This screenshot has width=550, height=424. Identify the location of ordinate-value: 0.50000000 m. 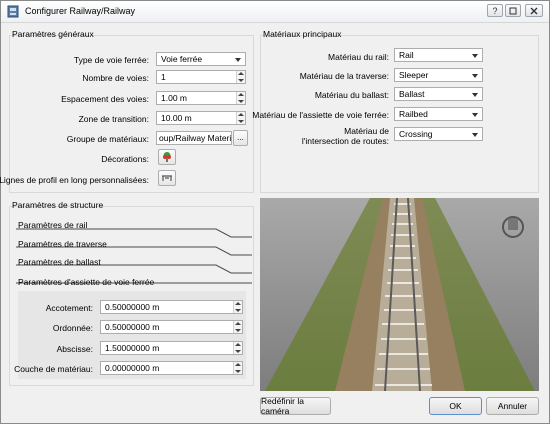
(132, 327).